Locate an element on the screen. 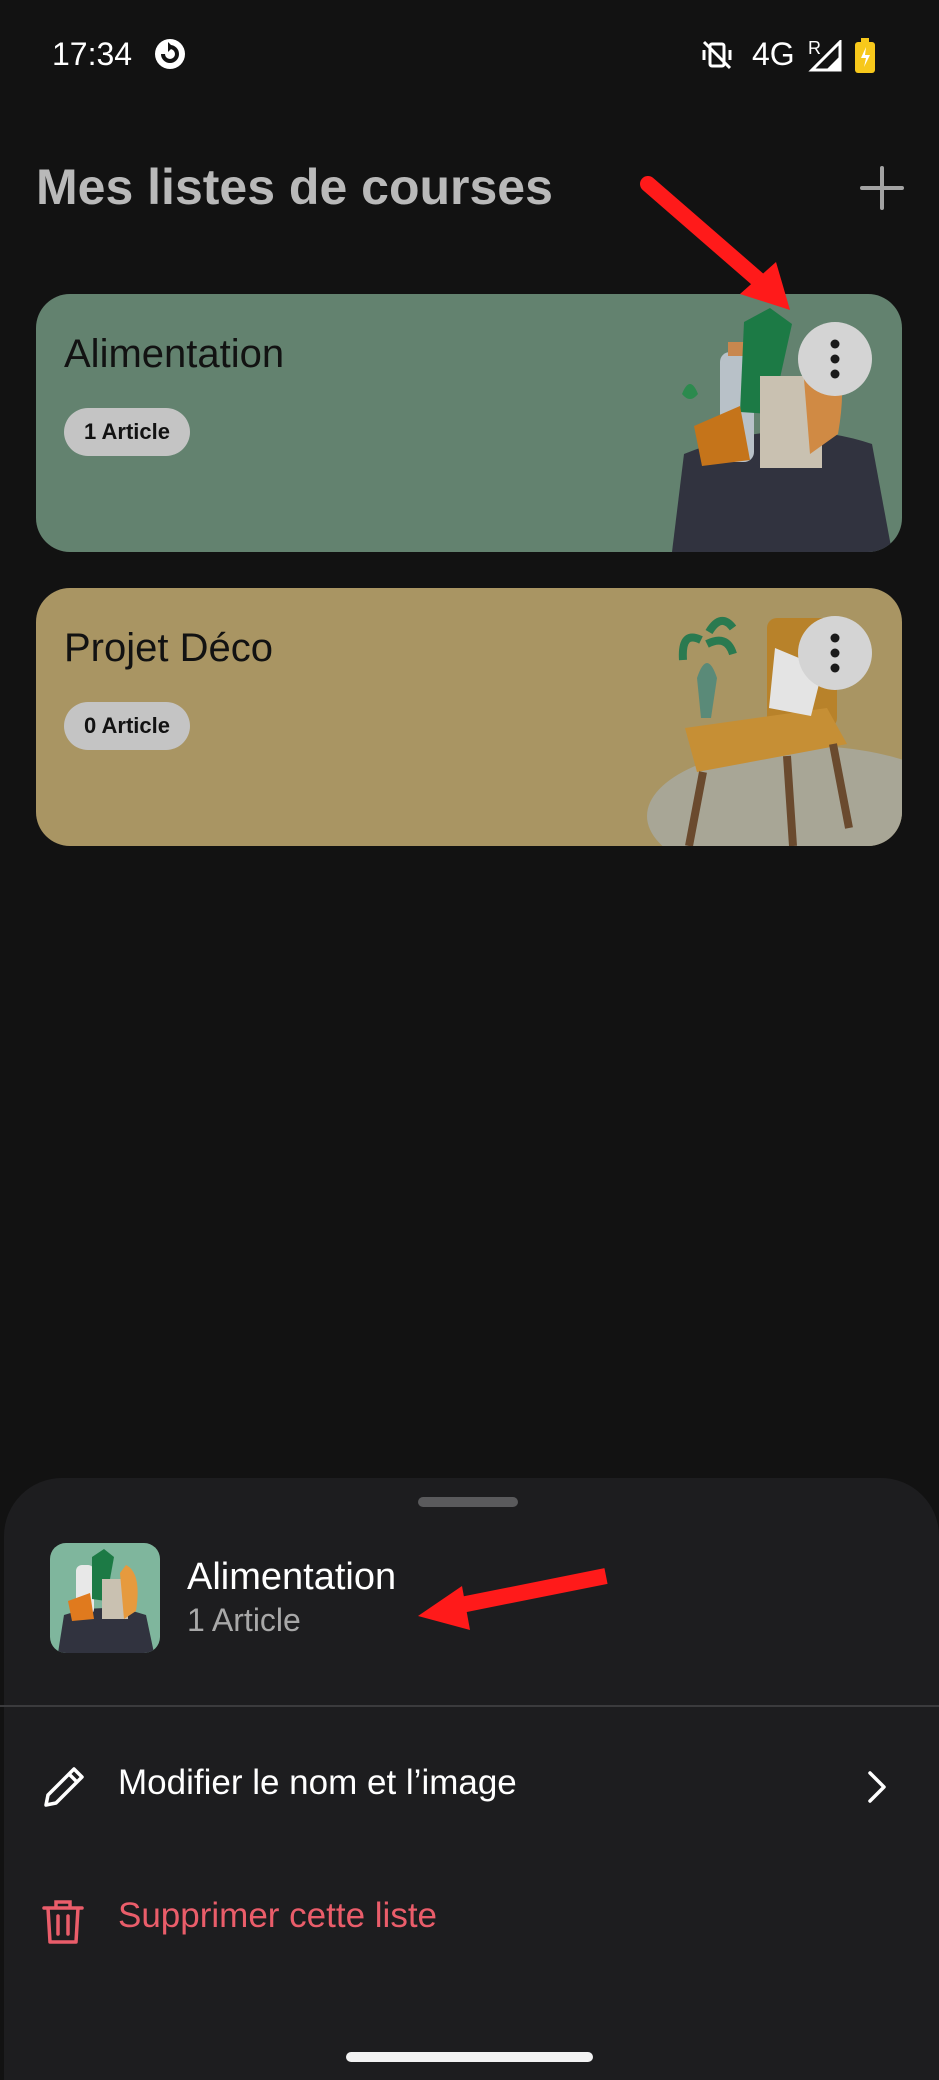 The image size is (939, 2080). sheet-drag-handle is located at coordinates (468, 1502).